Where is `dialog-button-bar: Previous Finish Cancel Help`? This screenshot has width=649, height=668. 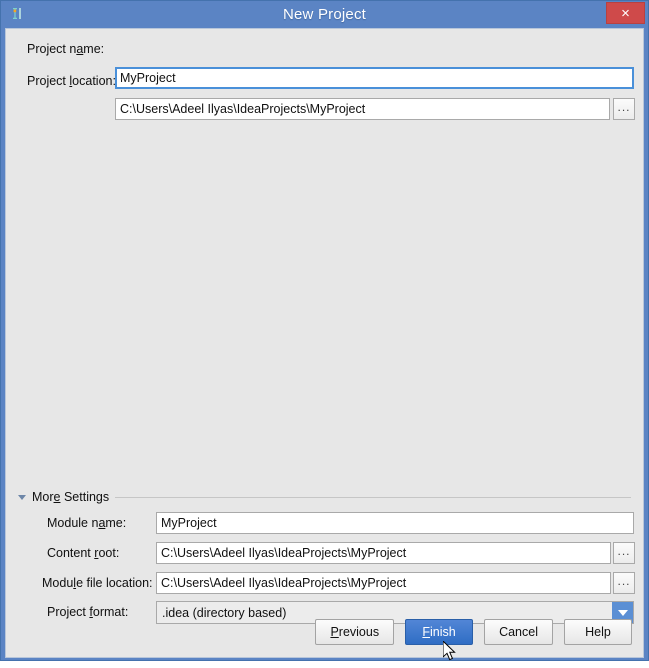 dialog-button-bar: Previous Finish Cancel Help is located at coordinates (473, 632).